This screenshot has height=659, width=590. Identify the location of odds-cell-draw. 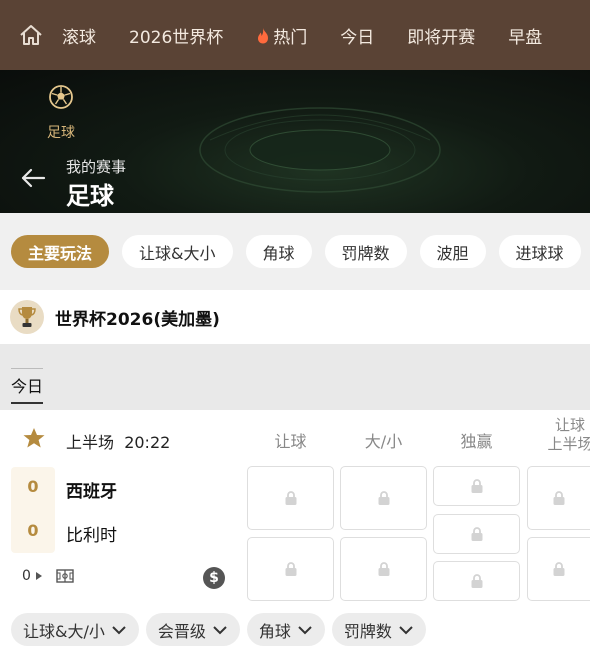
(476, 581).